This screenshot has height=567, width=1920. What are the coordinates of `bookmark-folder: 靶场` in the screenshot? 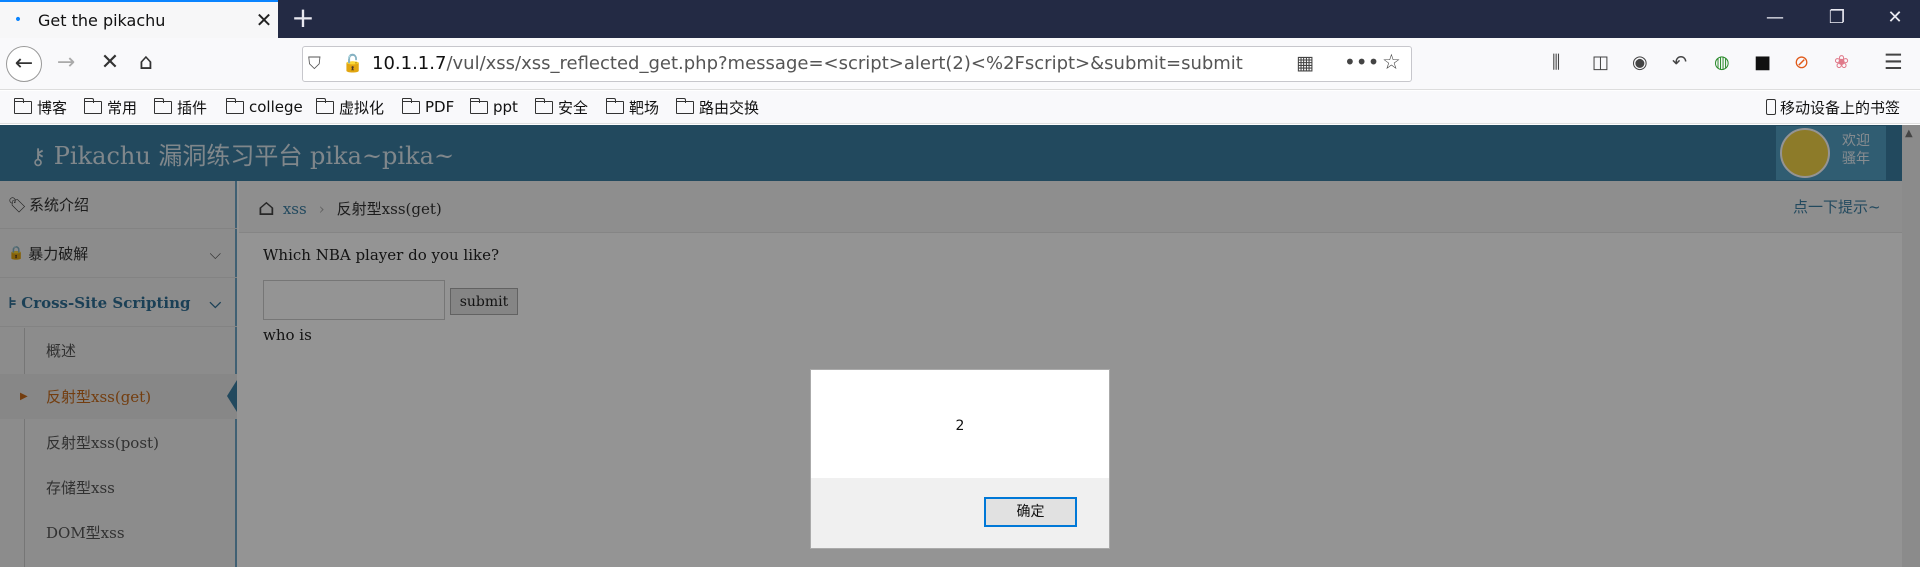 It's located at (632, 107).